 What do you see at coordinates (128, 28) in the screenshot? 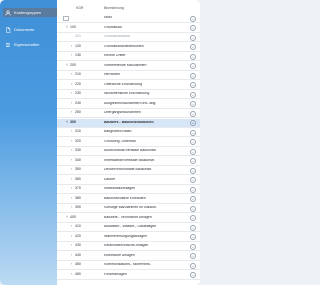
I see `table-row: ˅ 100 Grundstück +` at bounding box center [128, 28].